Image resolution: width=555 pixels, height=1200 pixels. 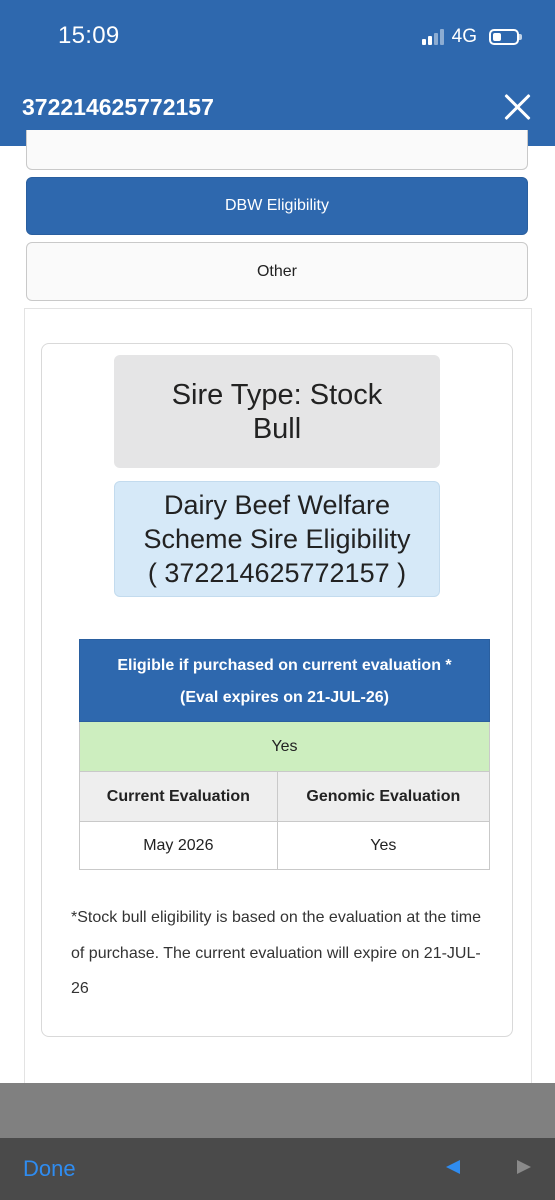 I want to click on column-header-genomic-evaluation: Genomic Evaluation, so click(x=383, y=796).